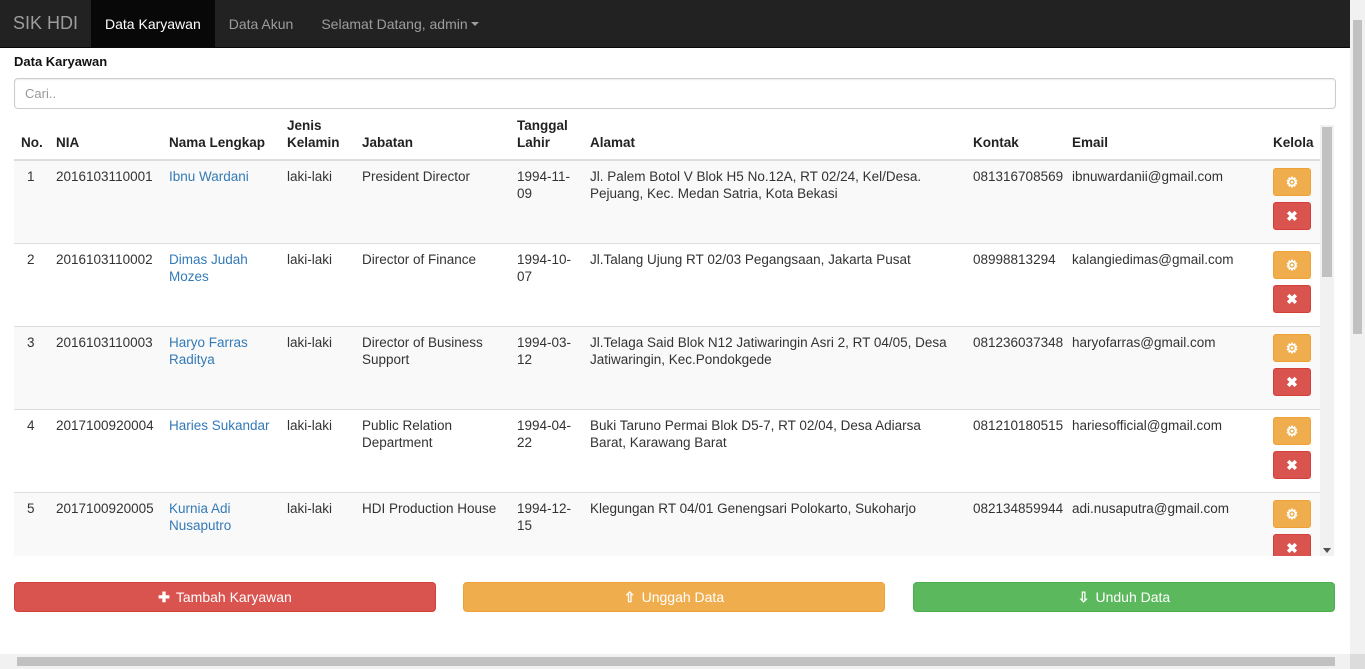 The height and width of the screenshot is (669, 1365). What do you see at coordinates (546, 201) in the screenshot?
I see `cell-tanggal-lahir: 1994-11-09` at bounding box center [546, 201].